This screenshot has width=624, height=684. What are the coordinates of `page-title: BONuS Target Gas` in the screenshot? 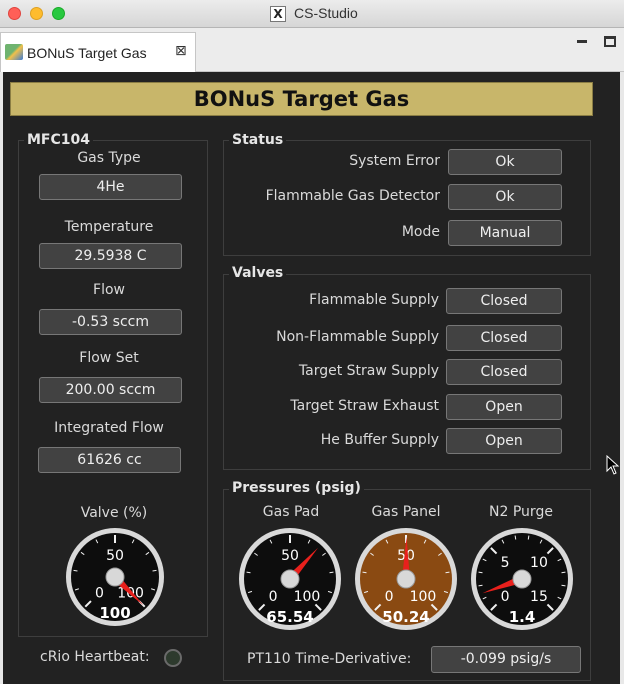 It's located at (301, 99).